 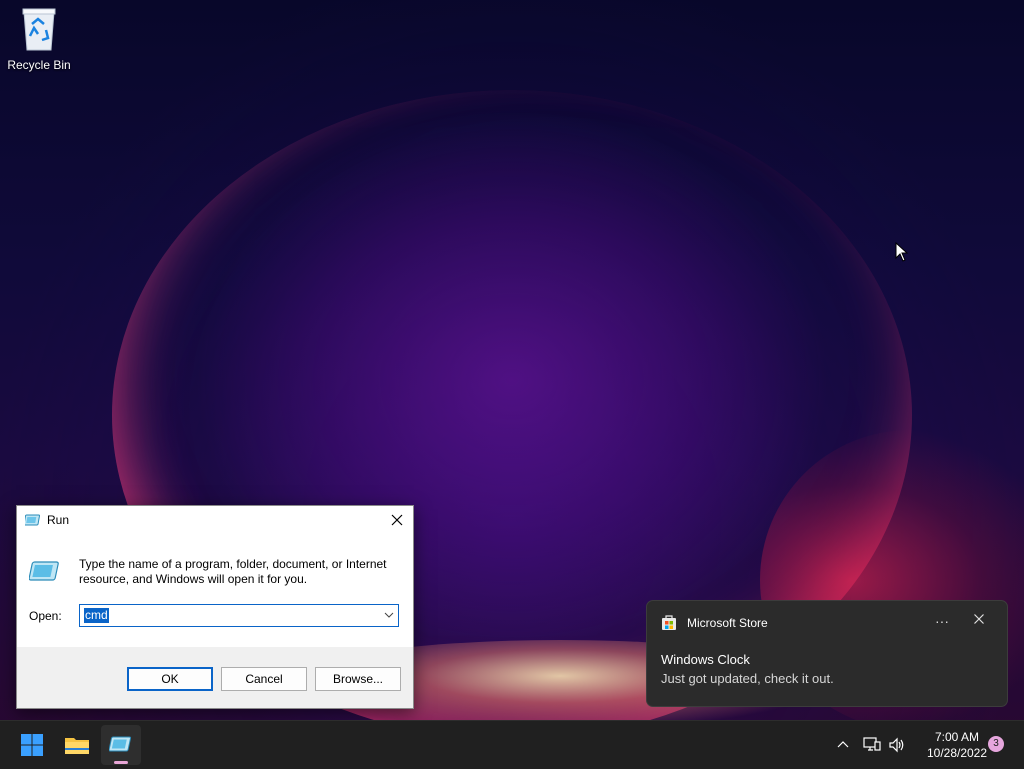 I want to click on toast-header: Microsoft Store, so click(x=714, y=623).